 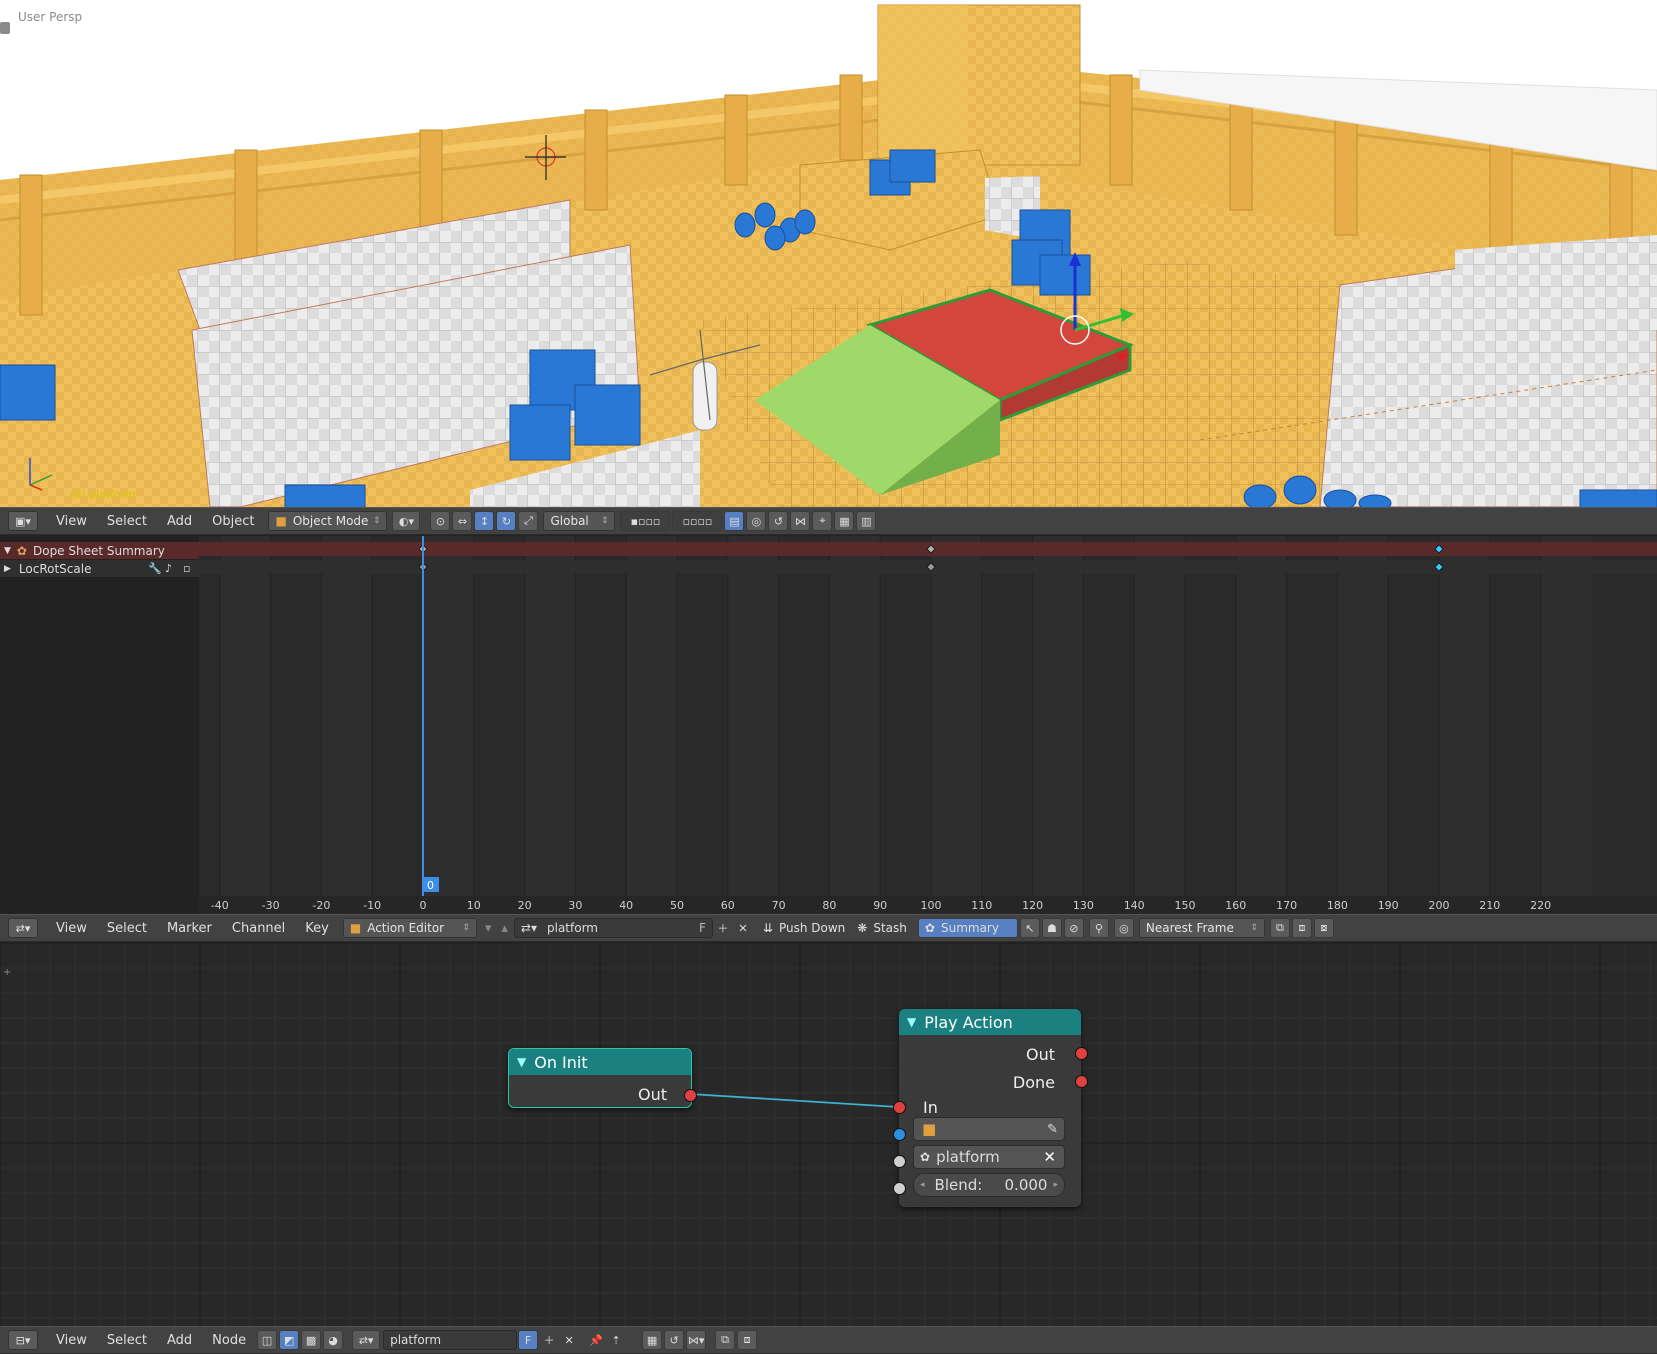 I want to click on editor-type-cube-icon: ▣▾, so click(x=23, y=521).